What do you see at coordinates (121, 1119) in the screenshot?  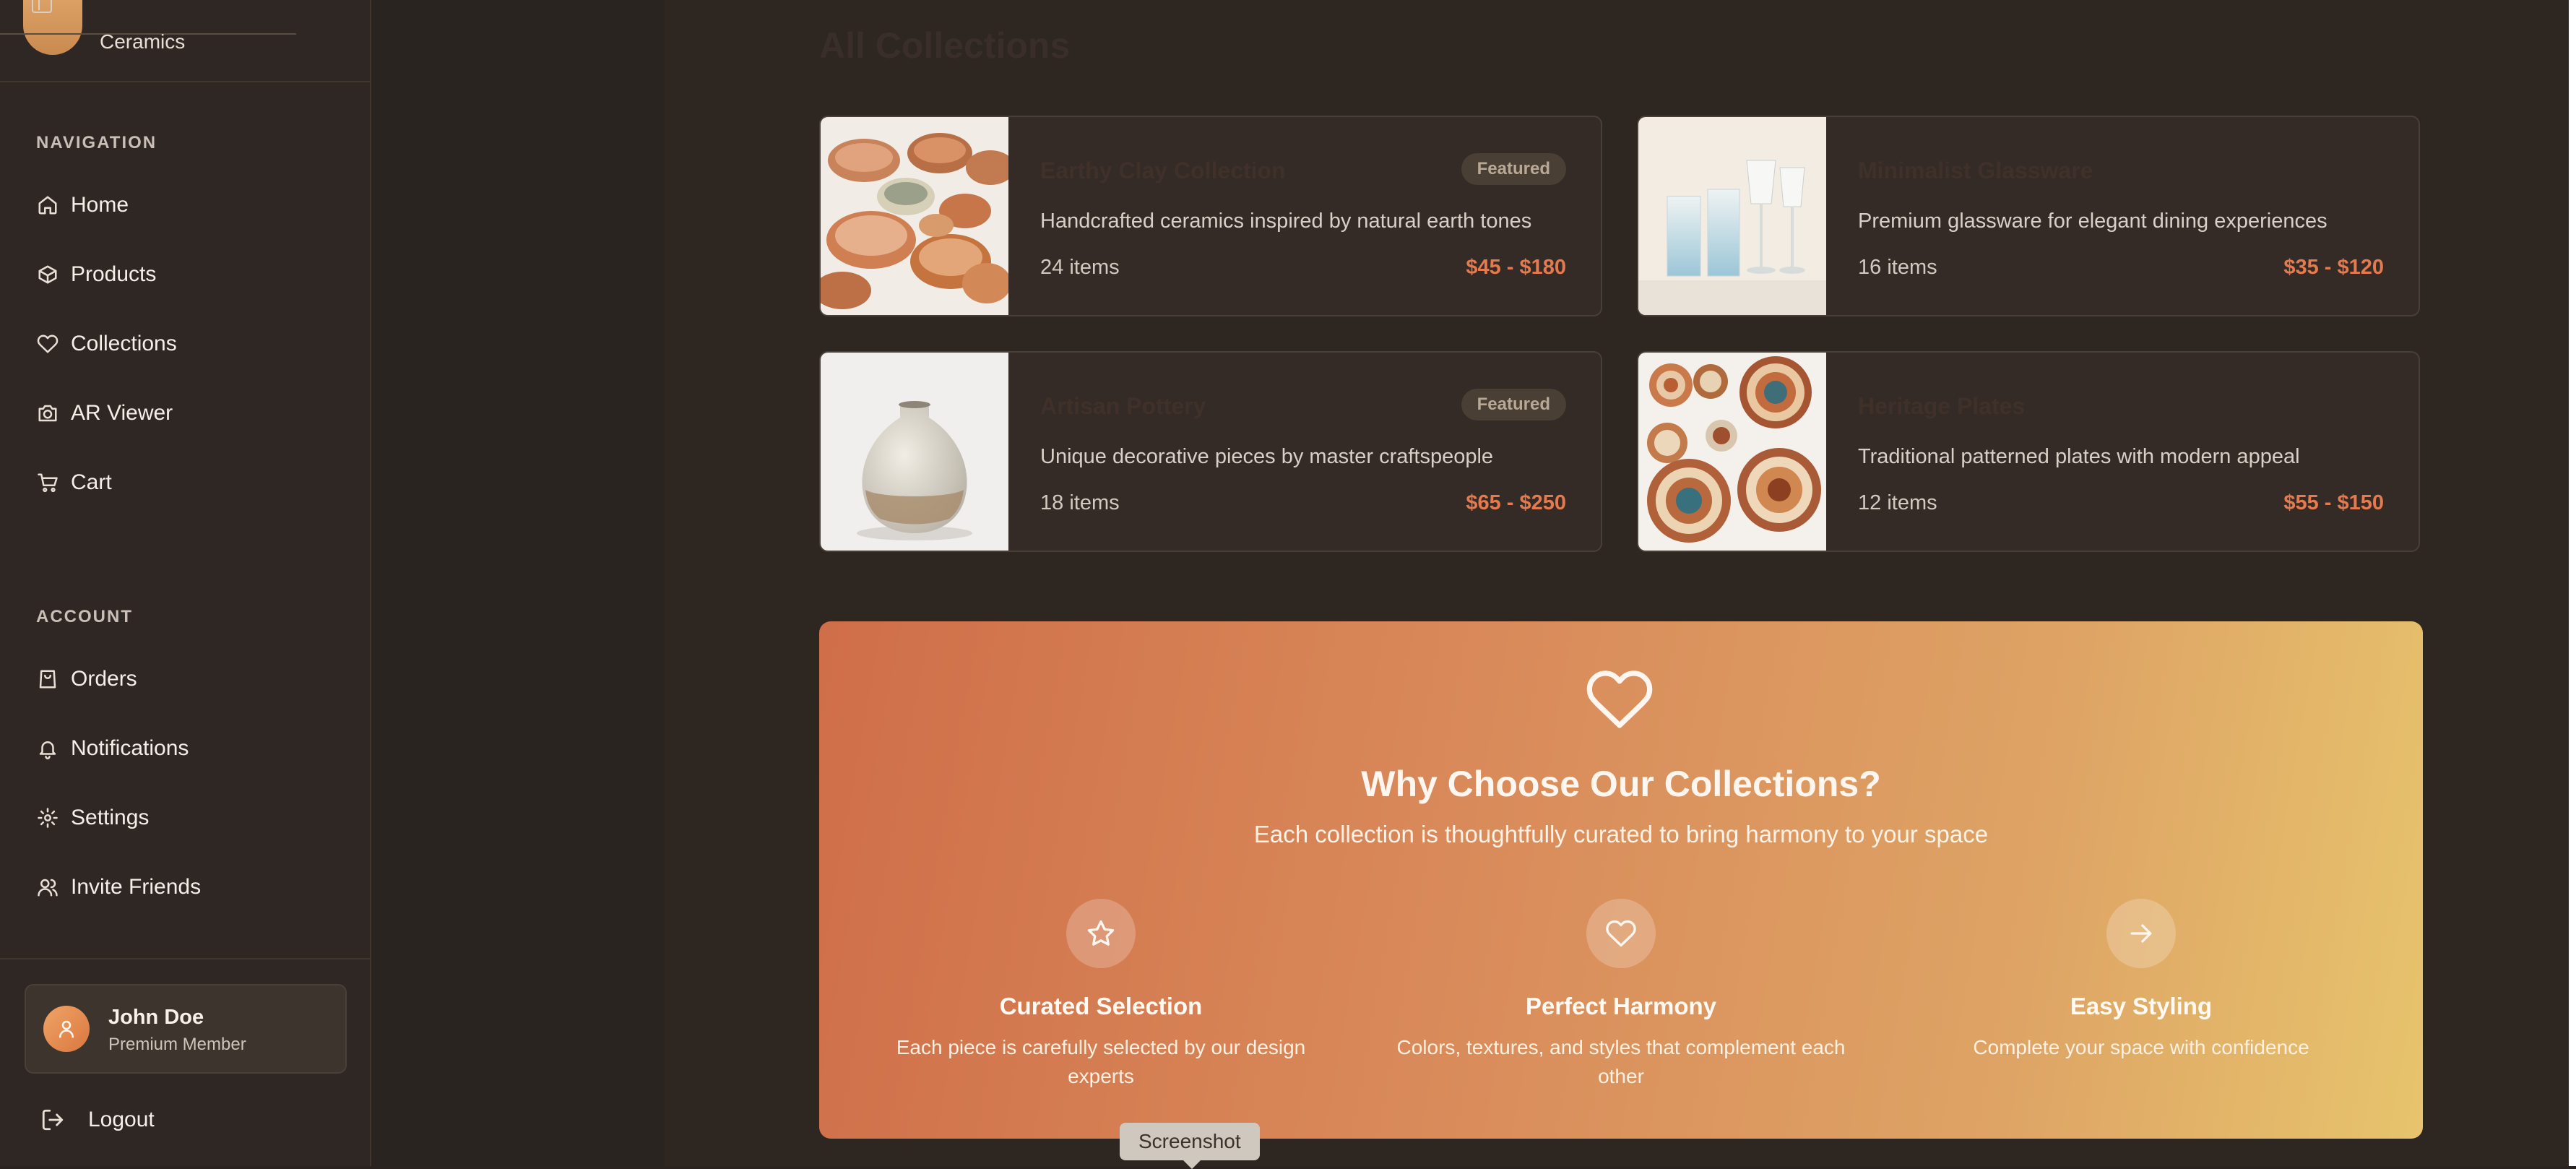 I see `logout-label: Logout` at bounding box center [121, 1119].